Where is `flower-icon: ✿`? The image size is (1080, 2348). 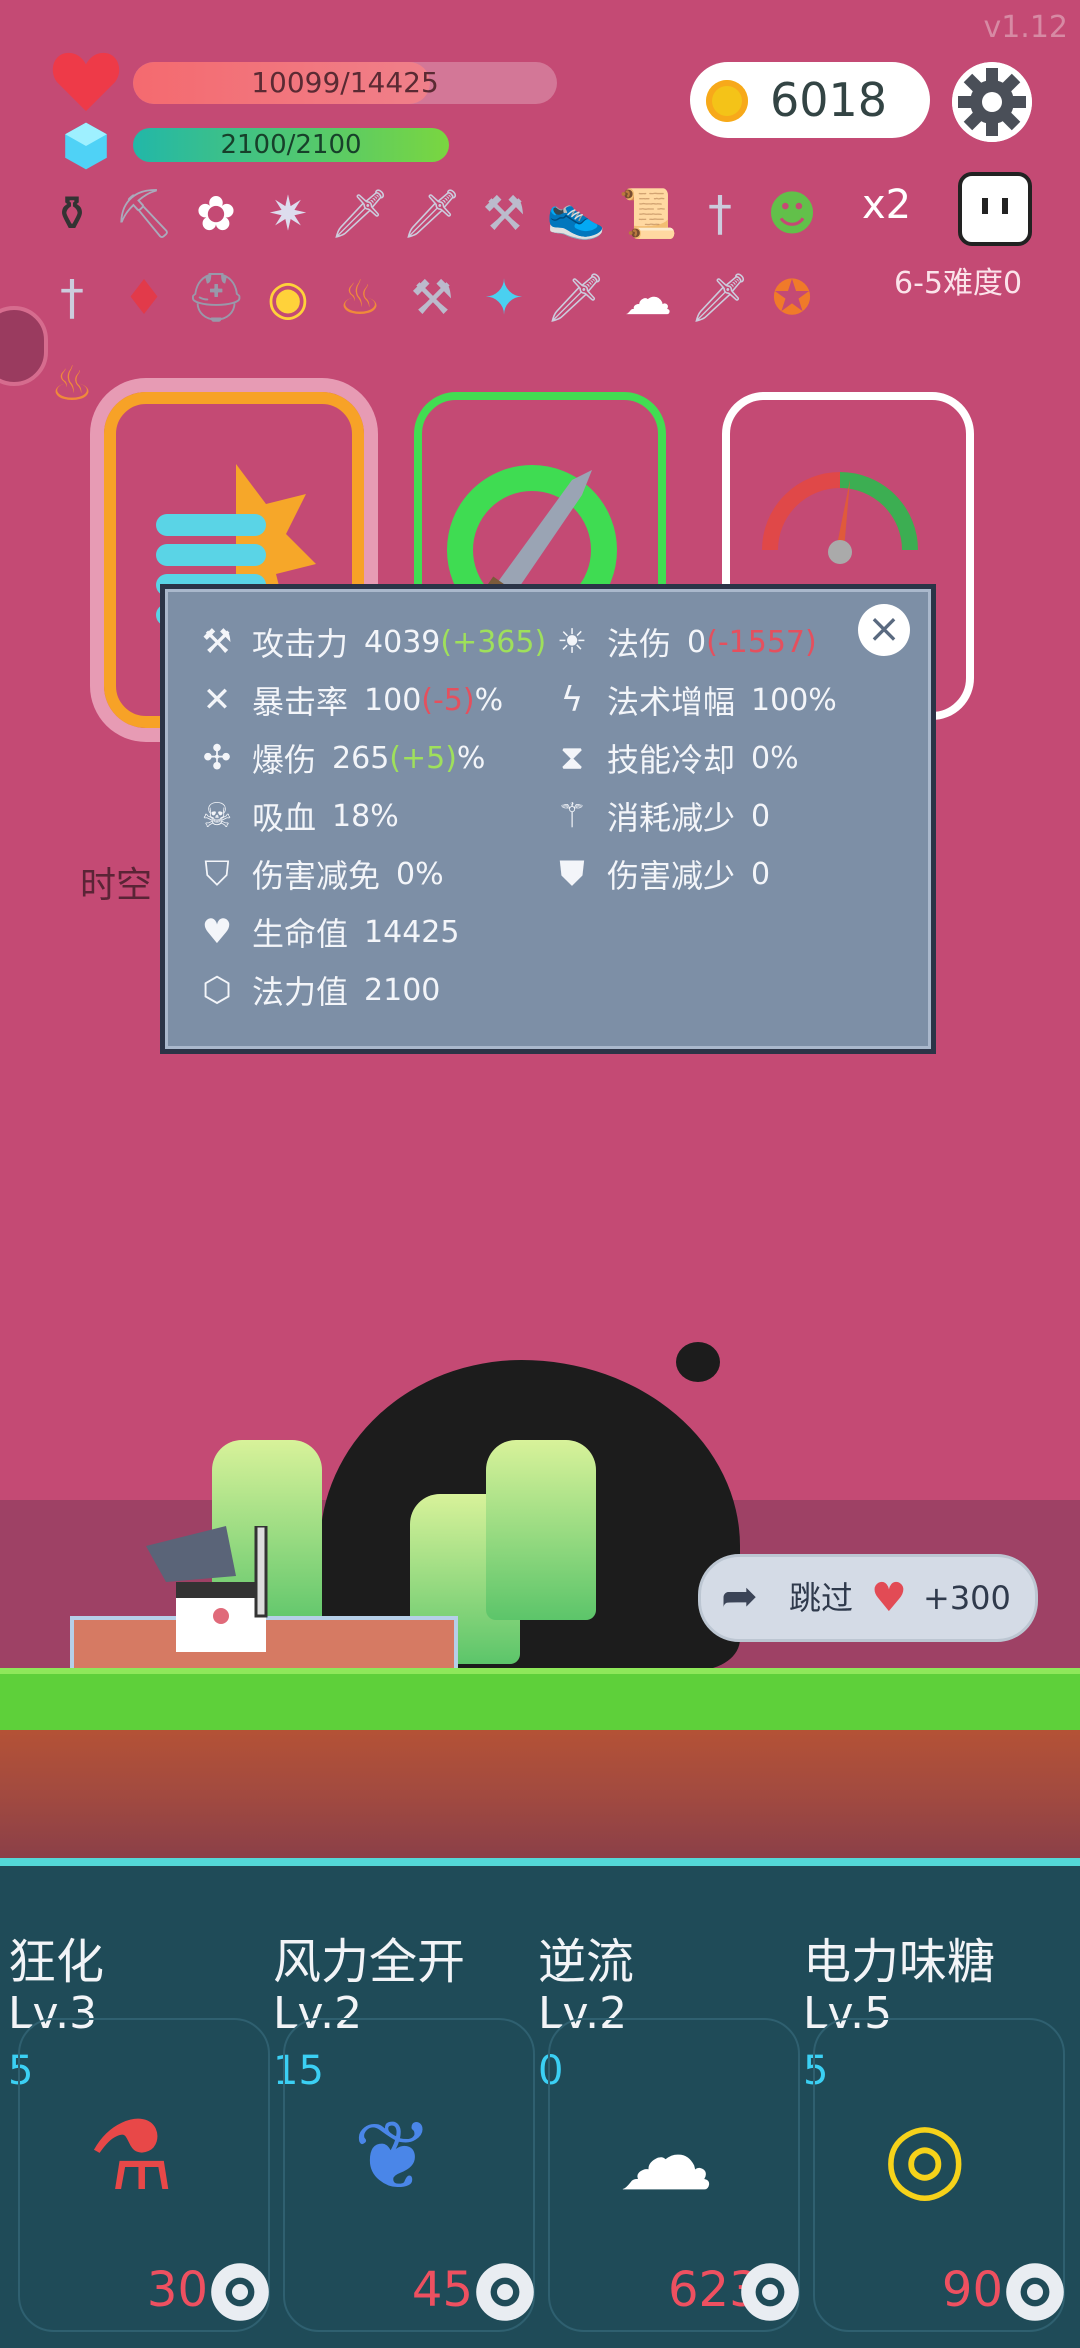
flower-icon: ✿ is located at coordinates (216, 214).